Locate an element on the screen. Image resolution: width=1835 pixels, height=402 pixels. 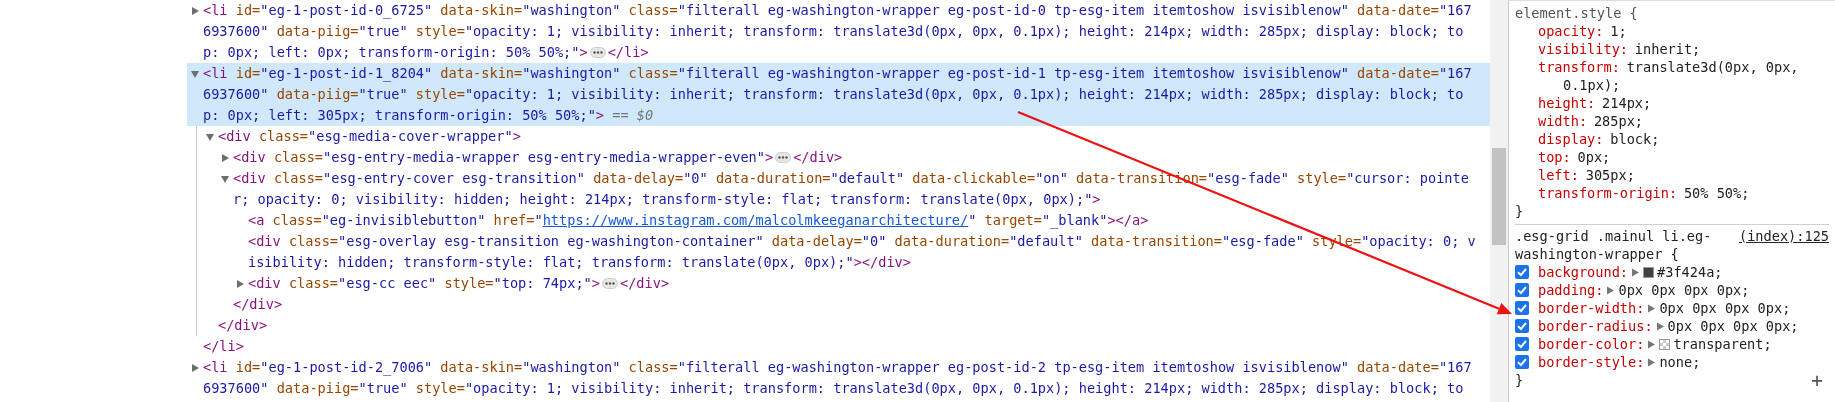
css-selector: .esg-grid .mainul li.eg-washington-wrapper { is located at coordinates (1614, 245).